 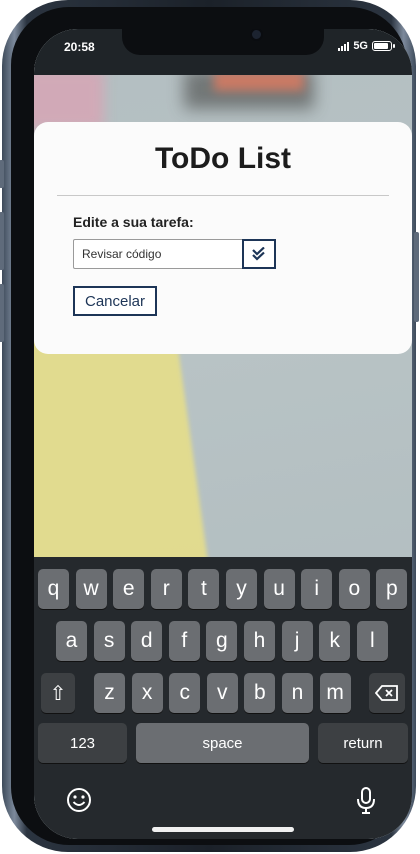 What do you see at coordinates (109, 693) in the screenshot?
I see `key-z: z` at bounding box center [109, 693].